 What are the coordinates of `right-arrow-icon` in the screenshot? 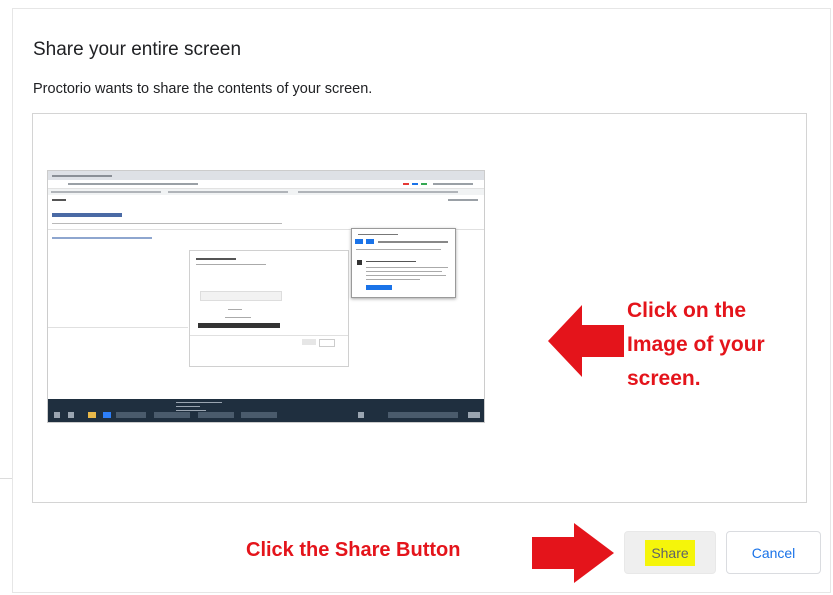 It's located at (573, 553).